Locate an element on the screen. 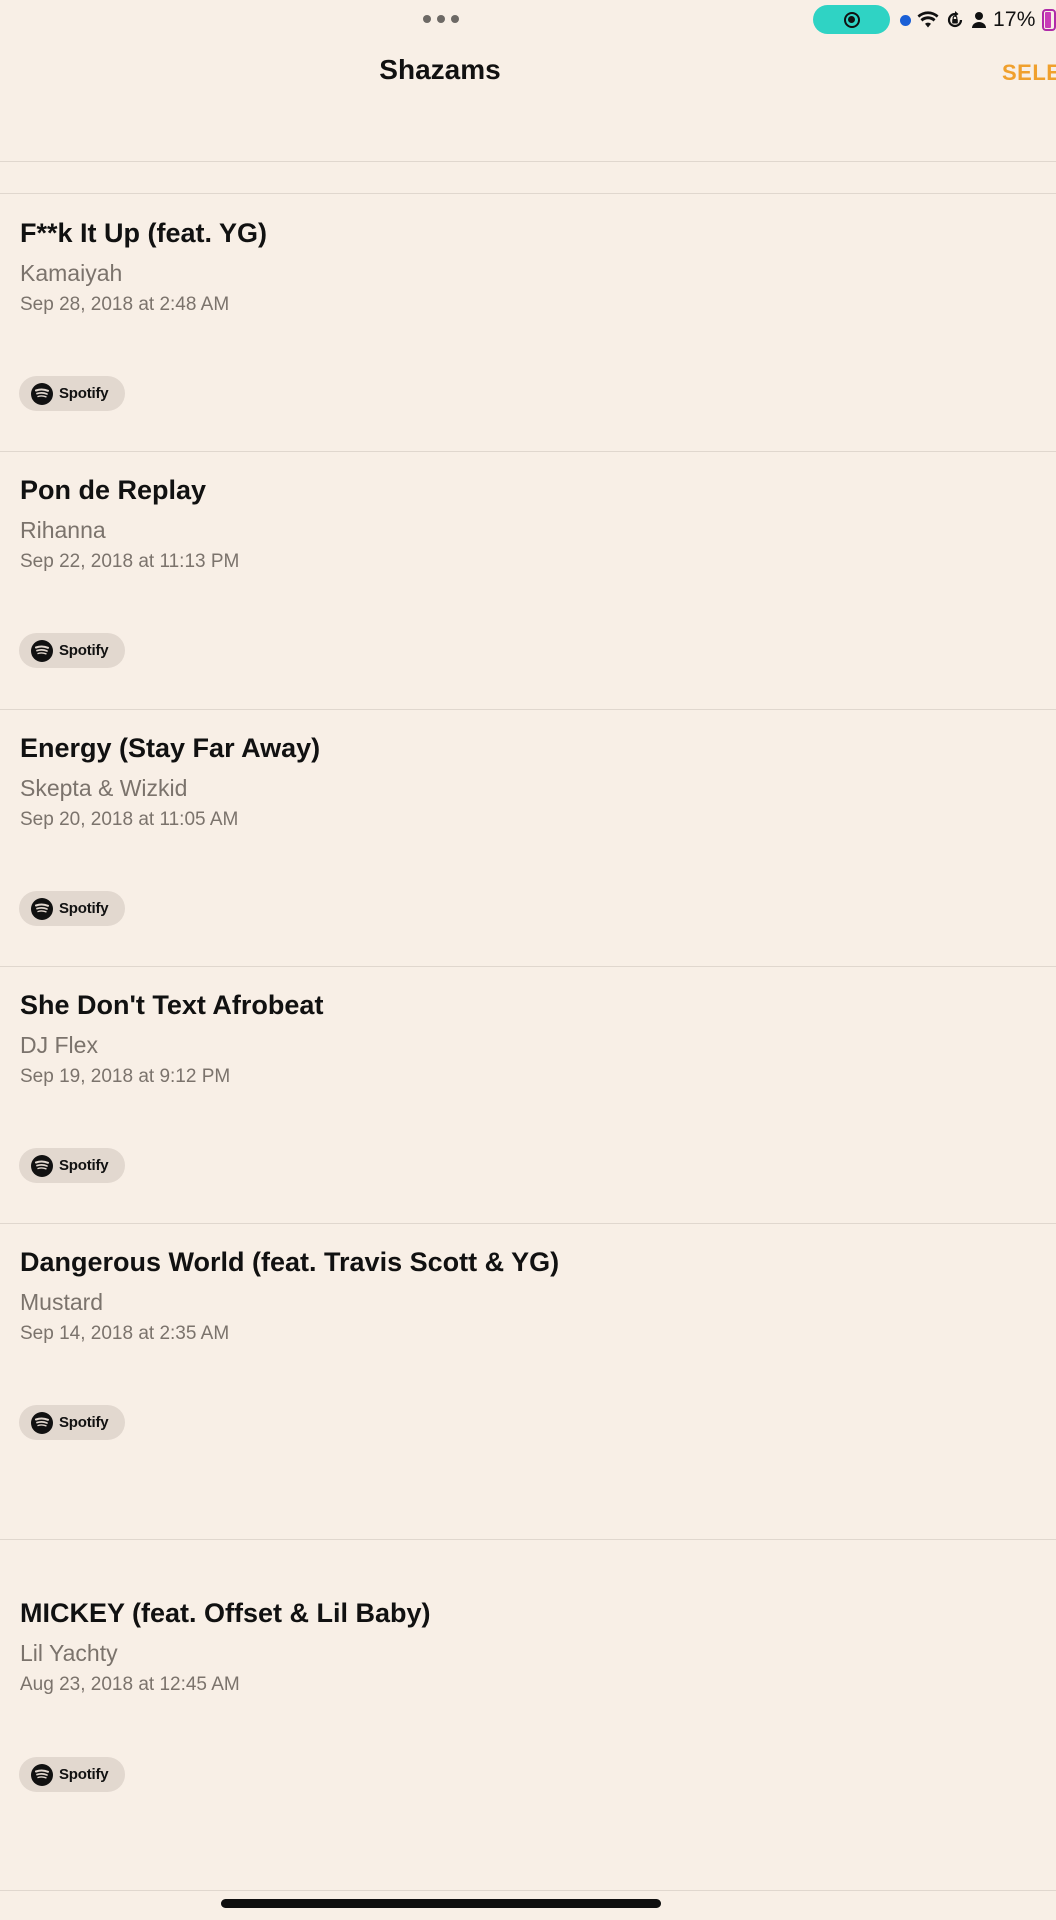  track-title: Pon de Replay is located at coordinates (113, 490).